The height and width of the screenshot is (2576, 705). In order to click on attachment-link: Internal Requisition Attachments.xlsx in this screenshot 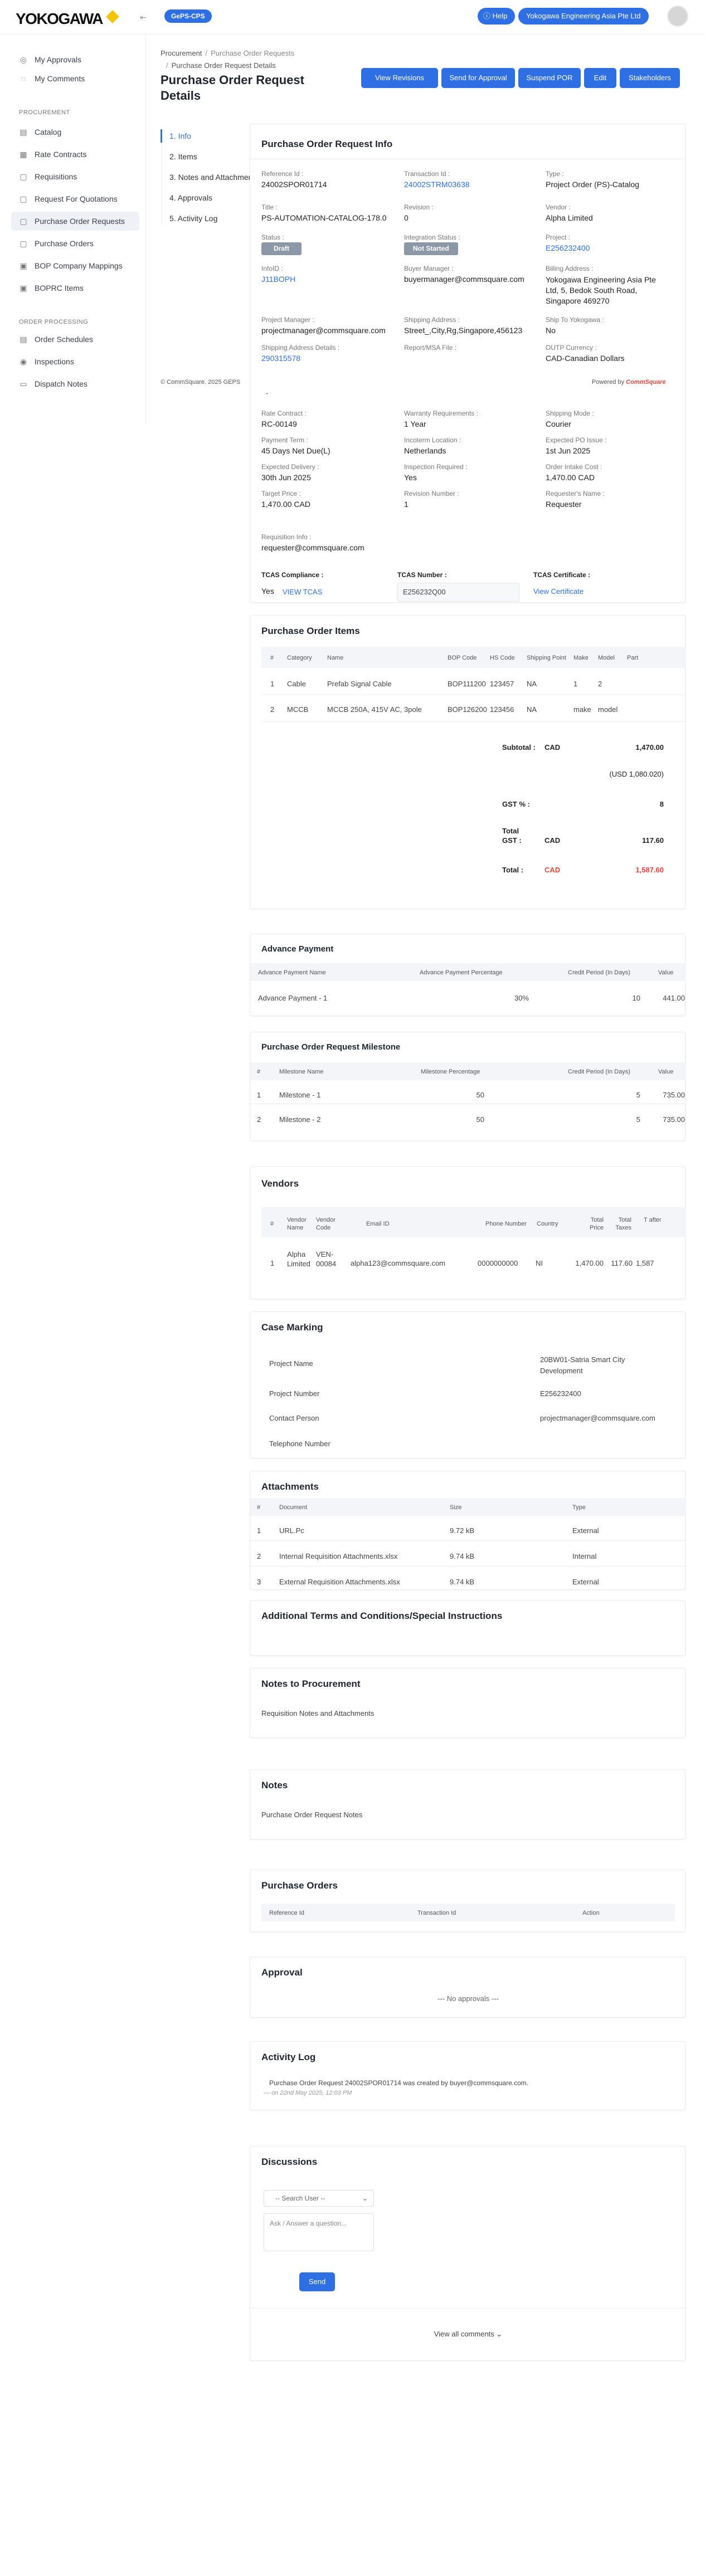, I will do `click(338, 1556)`.